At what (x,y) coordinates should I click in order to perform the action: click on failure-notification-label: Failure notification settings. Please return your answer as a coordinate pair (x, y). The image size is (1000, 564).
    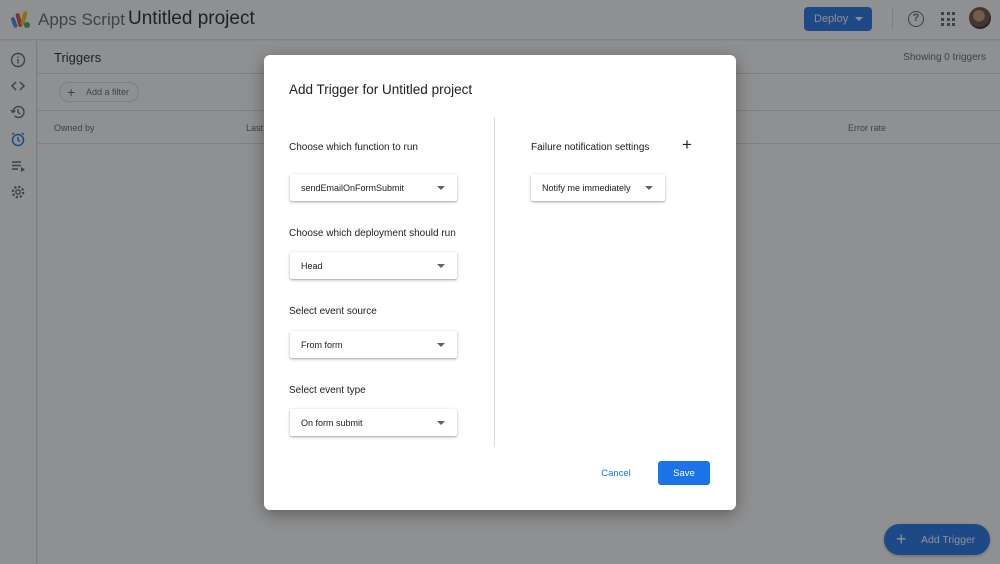
    Looking at the image, I should click on (590, 147).